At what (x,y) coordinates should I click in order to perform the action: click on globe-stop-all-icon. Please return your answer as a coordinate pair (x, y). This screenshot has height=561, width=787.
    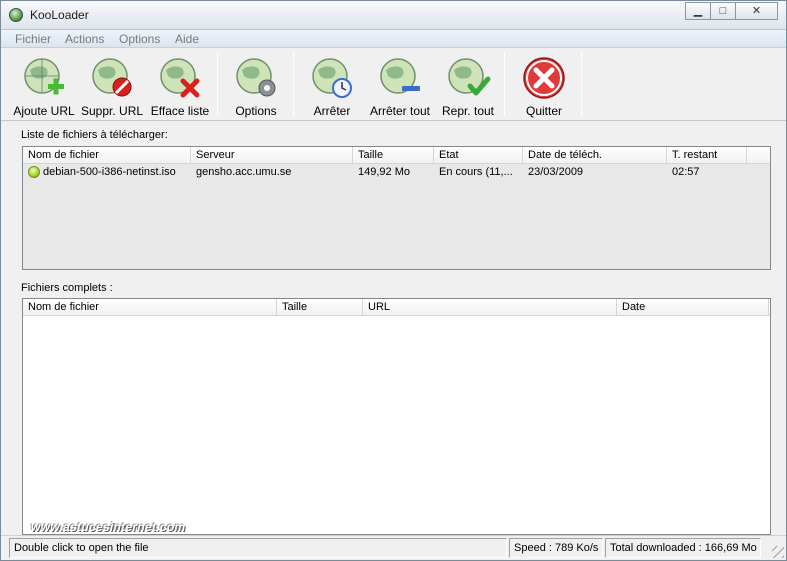
    Looking at the image, I should click on (400, 76).